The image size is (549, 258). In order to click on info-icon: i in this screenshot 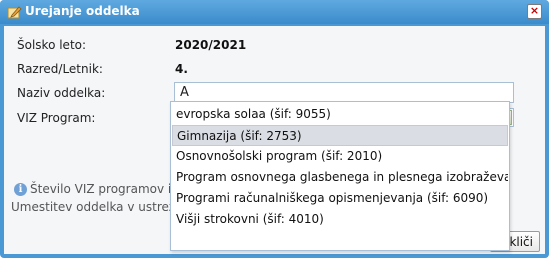, I will do `click(20, 189)`.